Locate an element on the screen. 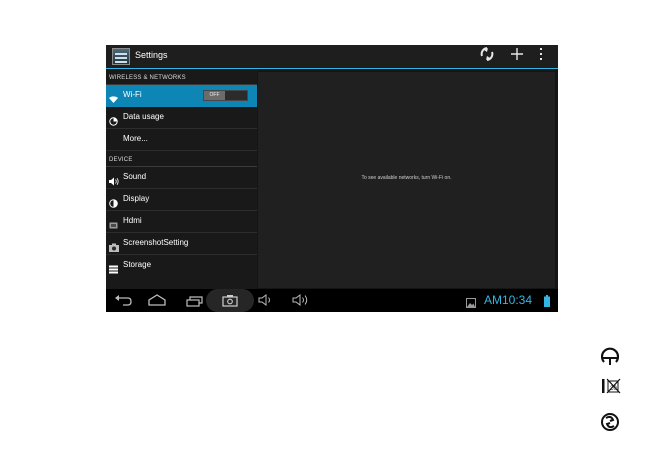  system-navigation-bar: AM10:34 is located at coordinates (332, 300).